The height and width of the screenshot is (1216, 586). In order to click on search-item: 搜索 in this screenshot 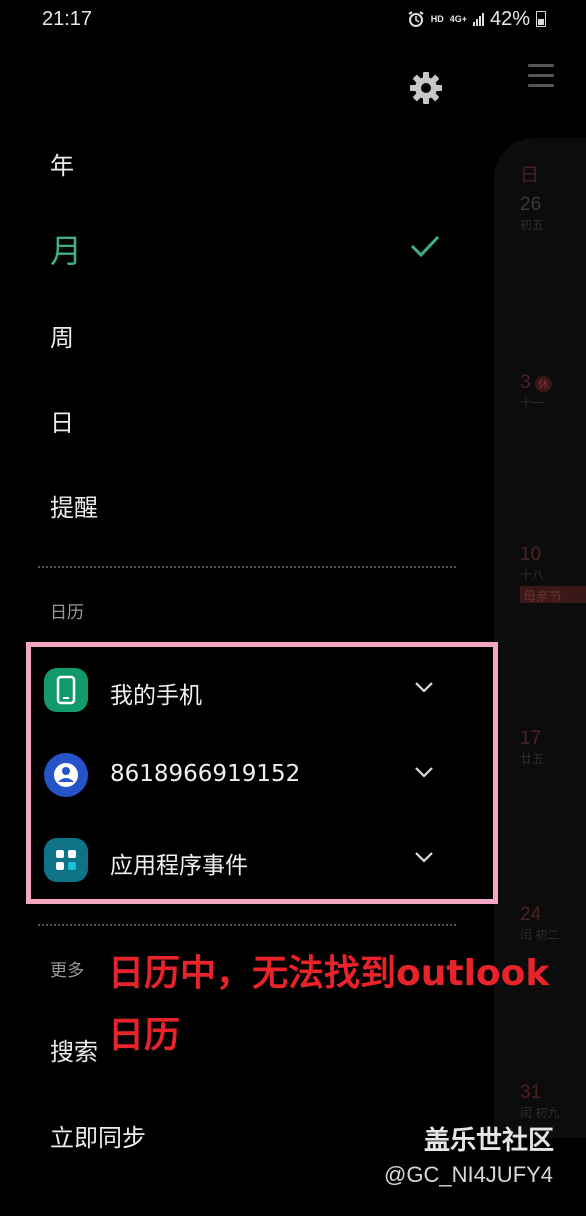, I will do `click(74, 1049)`.